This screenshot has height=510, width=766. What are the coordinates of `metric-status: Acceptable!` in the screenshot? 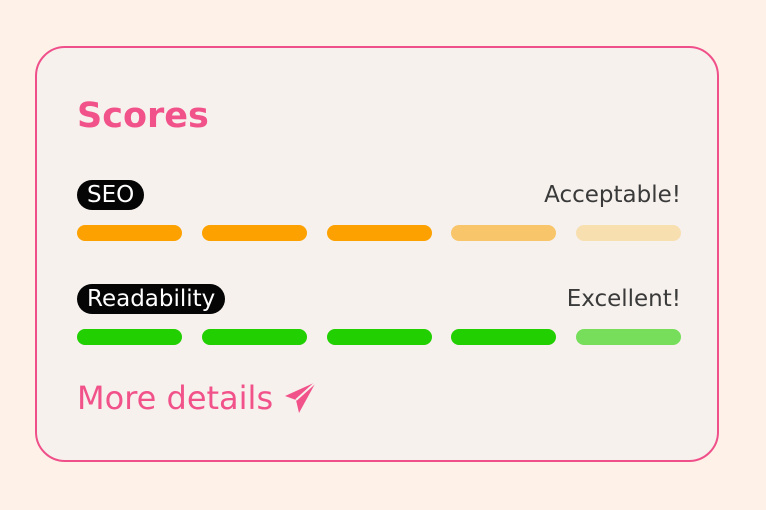 It's located at (612, 195).